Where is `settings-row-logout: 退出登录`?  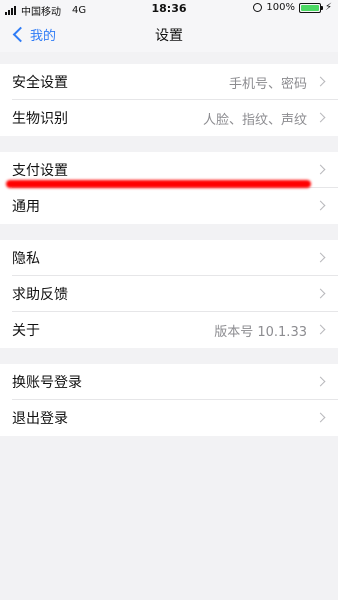 settings-row-logout: 退出登录 is located at coordinates (169, 418).